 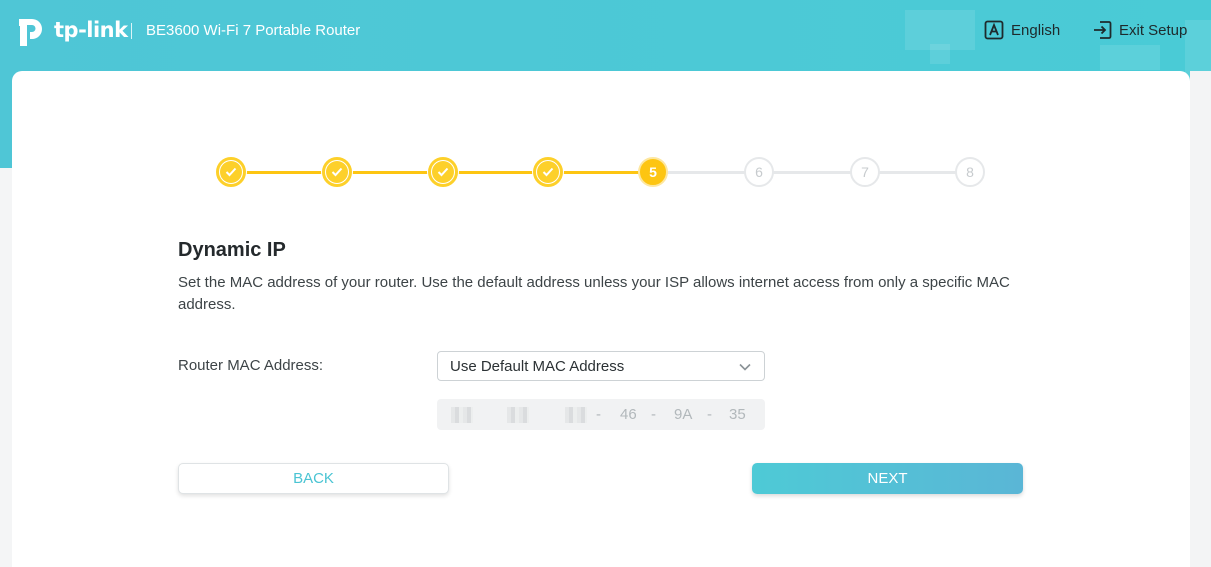 I want to click on step-6: 6, so click(x=759, y=172).